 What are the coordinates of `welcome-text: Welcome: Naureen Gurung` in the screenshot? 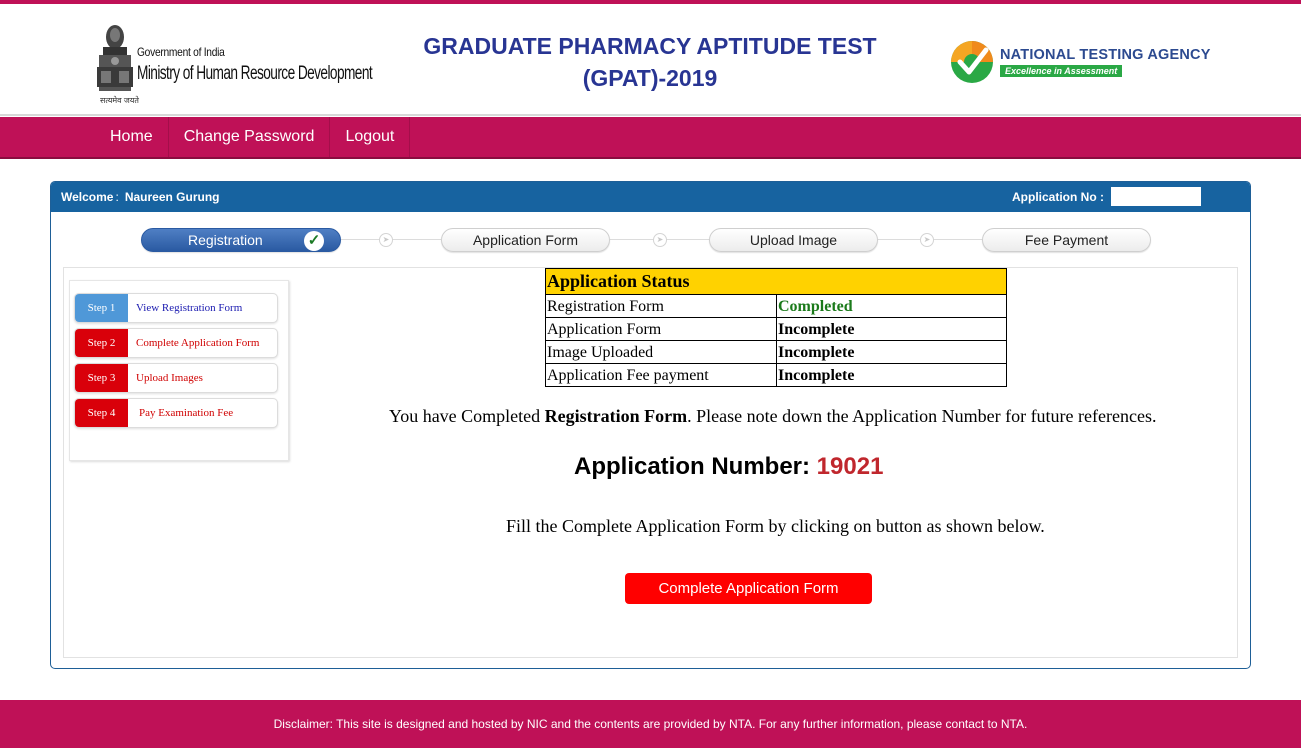 It's located at (140, 197).